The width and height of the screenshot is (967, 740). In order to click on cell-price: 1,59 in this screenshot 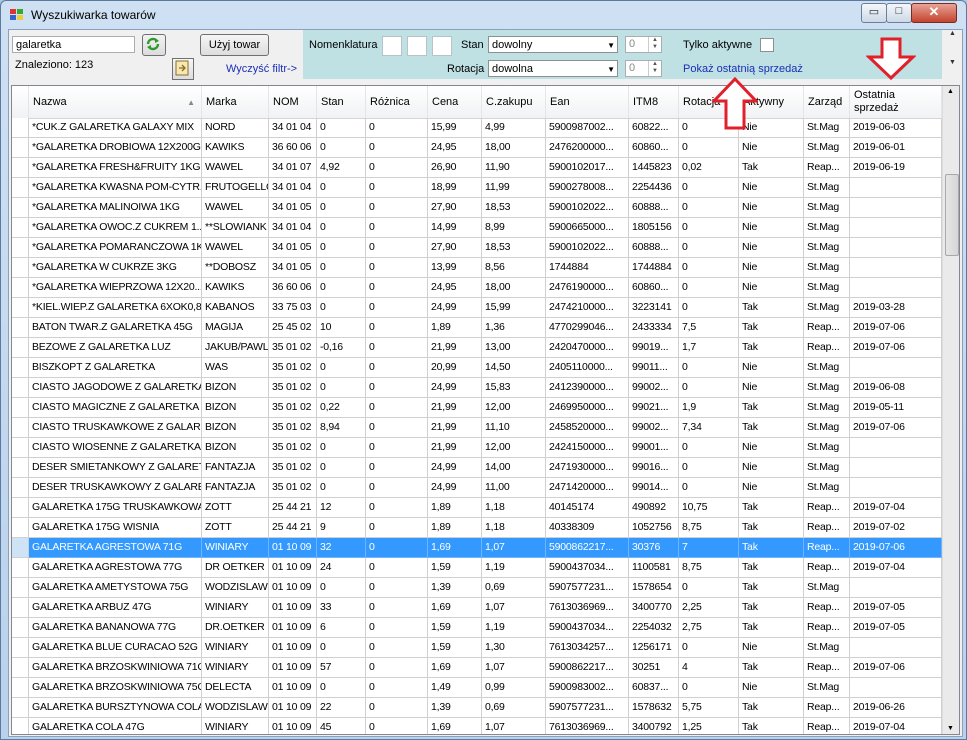, I will do `click(455, 628)`.